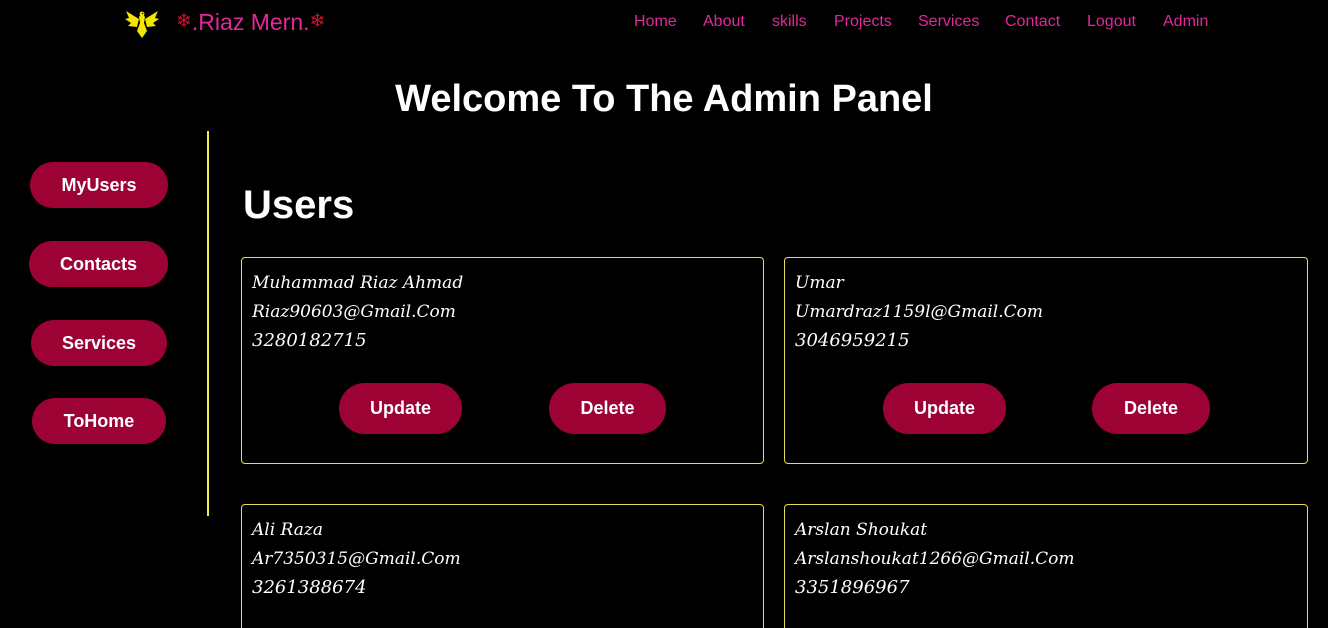  Describe the element at coordinates (664, 99) in the screenshot. I see `page-title: Welcome To The Admin Panel` at that location.